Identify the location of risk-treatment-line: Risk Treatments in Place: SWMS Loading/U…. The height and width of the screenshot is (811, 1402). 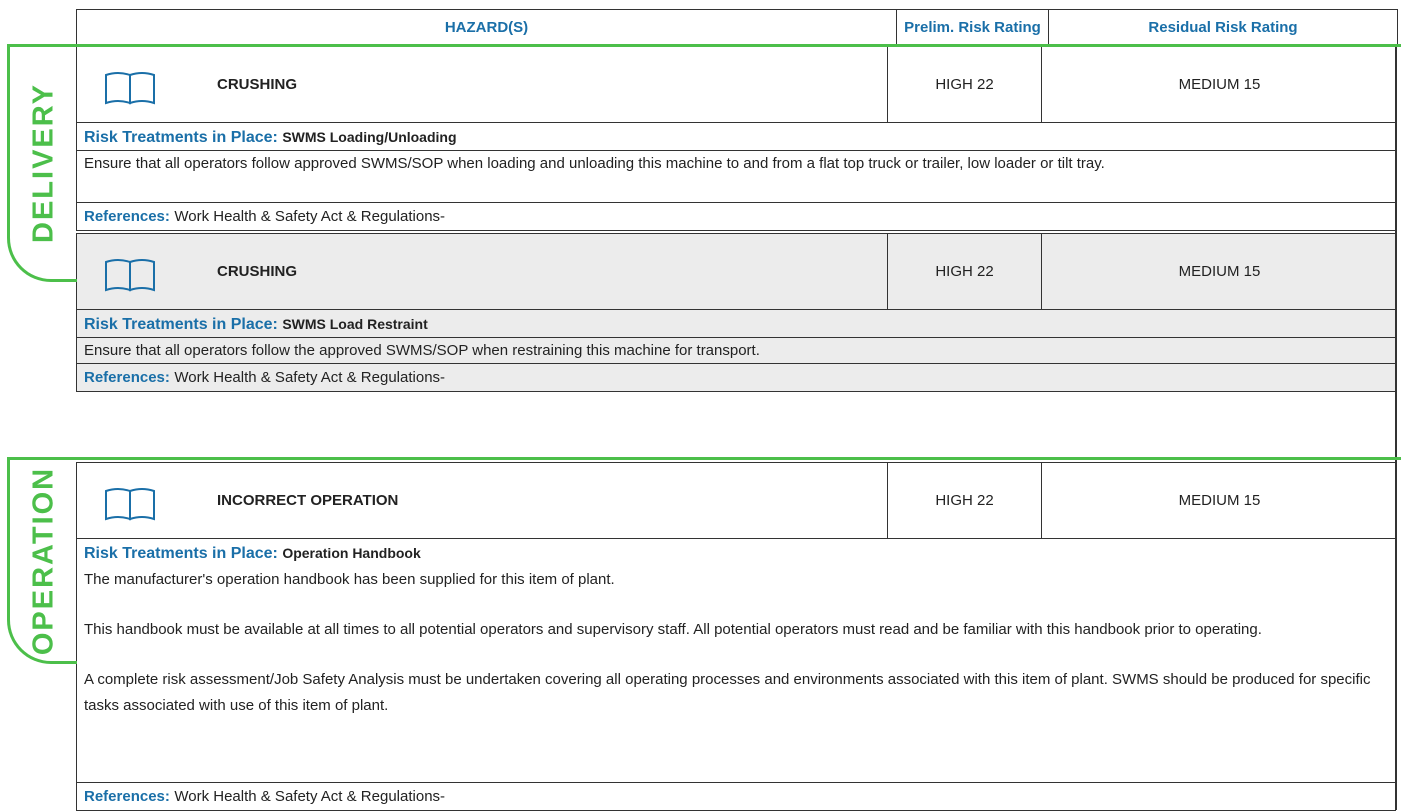
(736, 137).